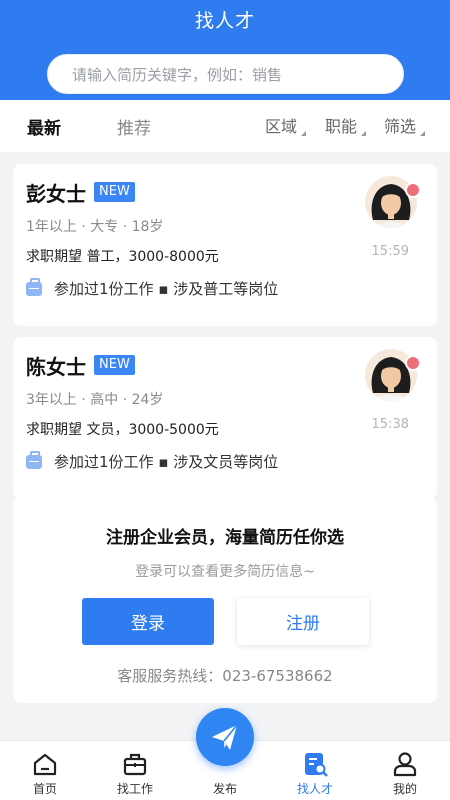  I want to click on nav-find-job: 找工作, so click(135, 770).